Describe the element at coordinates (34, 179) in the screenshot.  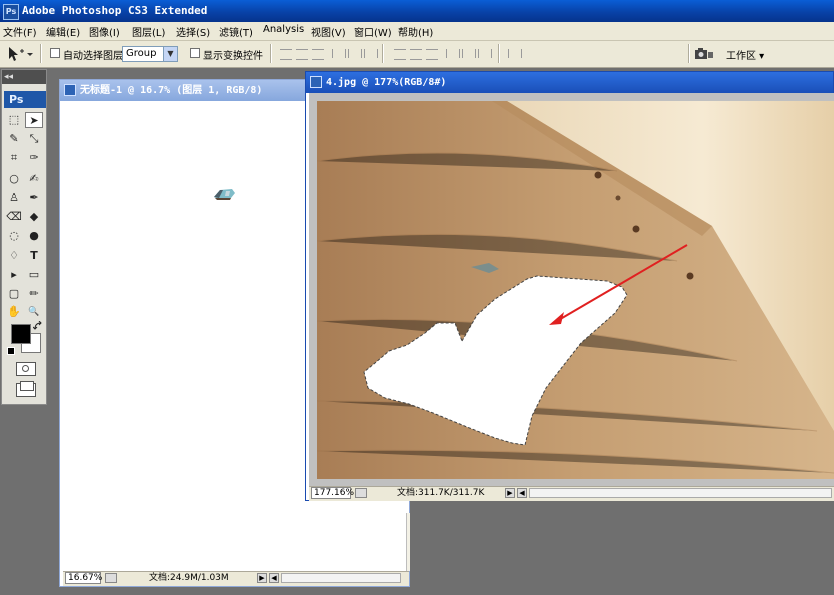
I see `brush-tool-icon: ✍` at that location.